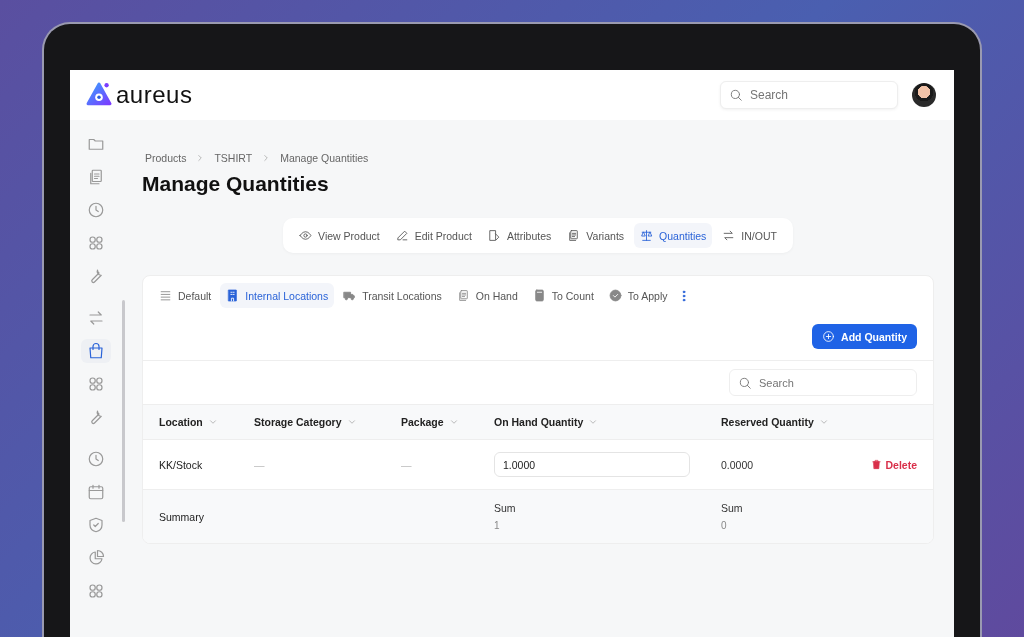 Image resolution: width=1024 pixels, height=637 pixels. What do you see at coordinates (809, 95) in the screenshot?
I see `search-field: Search` at bounding box center [809, 95].